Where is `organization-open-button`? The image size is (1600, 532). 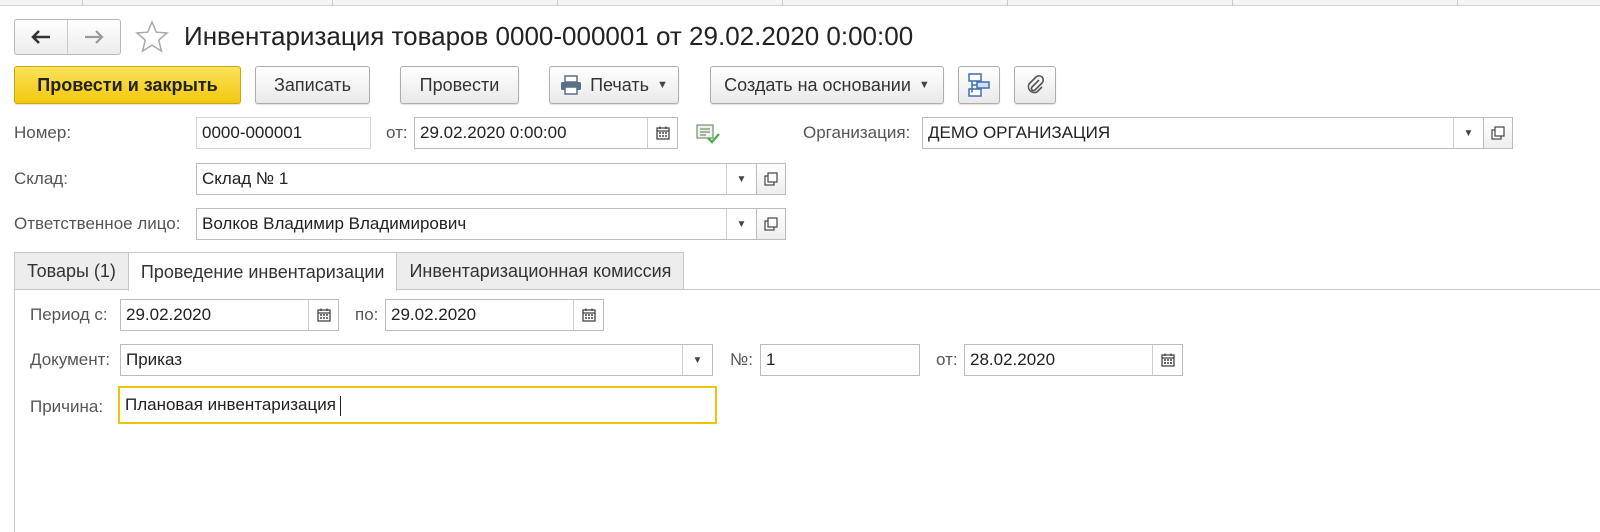 organization-open-button is located at coordinates (1498, 133).